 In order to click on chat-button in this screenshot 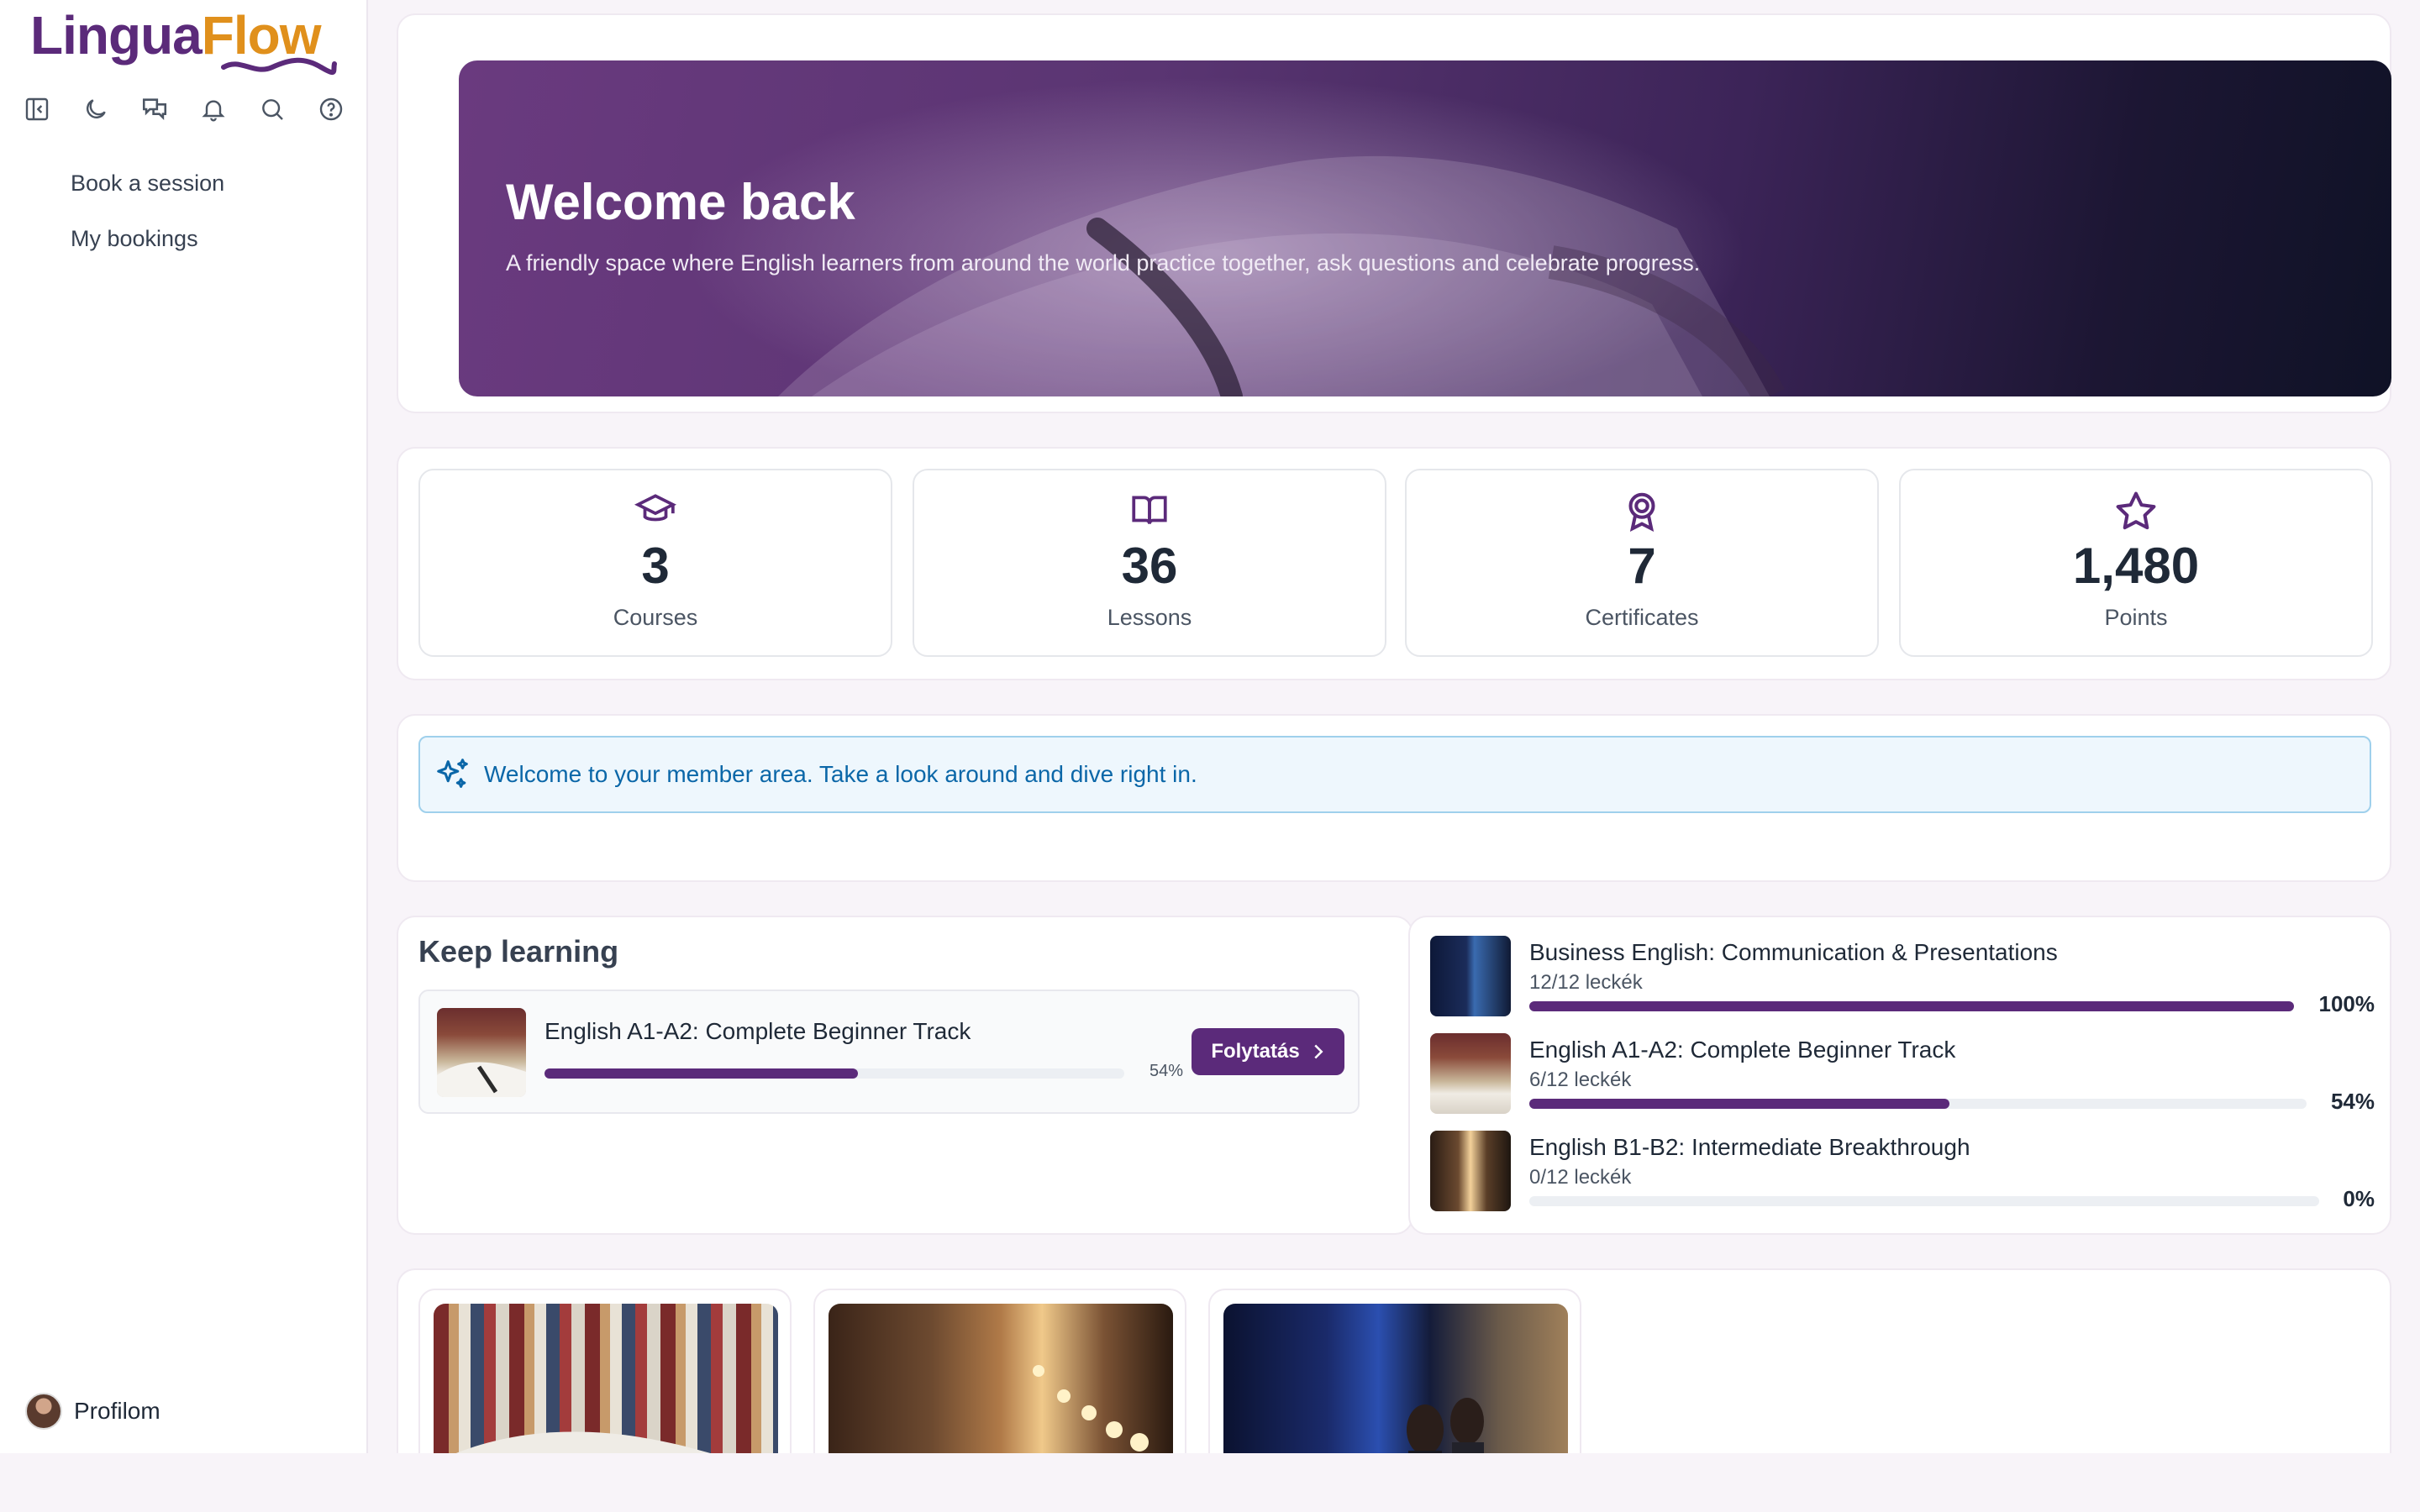, I will do `click(154, 109)`.